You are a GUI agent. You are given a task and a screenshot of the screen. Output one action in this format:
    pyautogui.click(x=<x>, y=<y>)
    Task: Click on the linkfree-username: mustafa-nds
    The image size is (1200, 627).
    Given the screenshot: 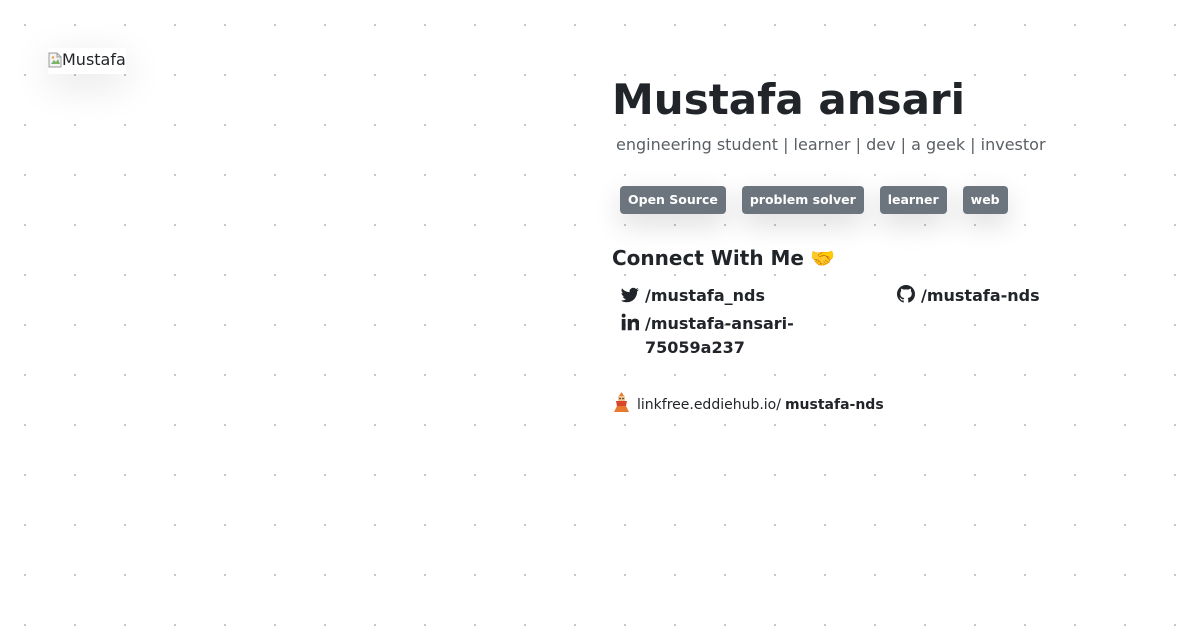 What is the action you would take?
    pyautogui.click(x=834, y=405)
    